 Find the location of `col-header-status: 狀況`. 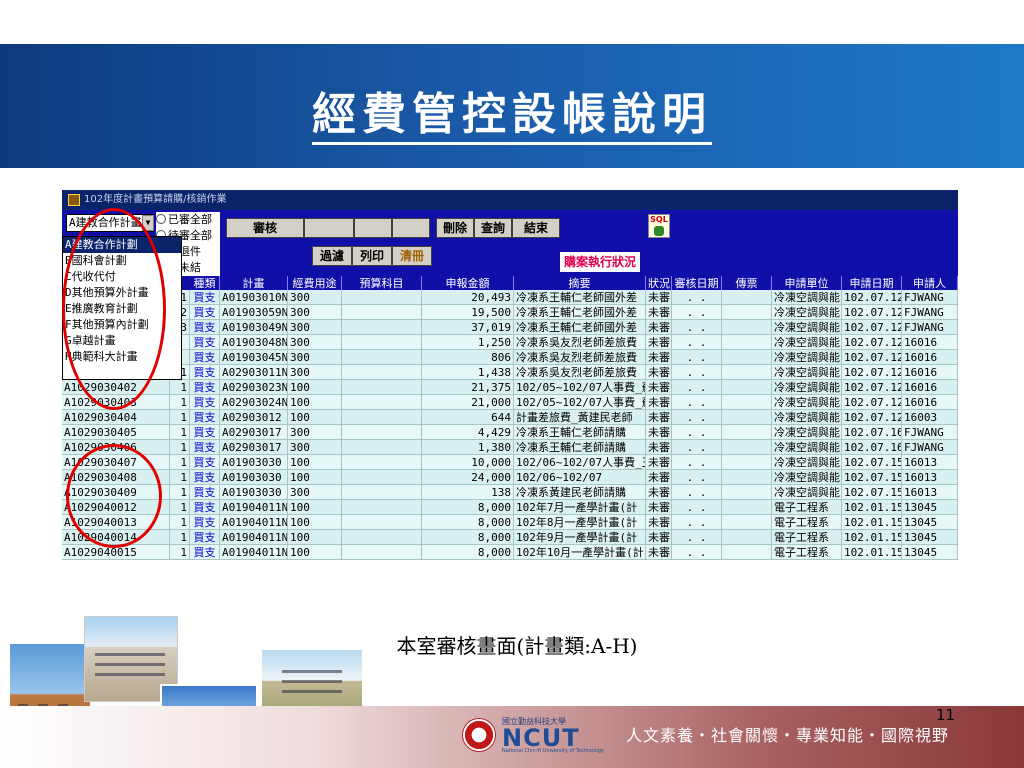

col-header-status: 狀況 is located at coordinates (659, 283).